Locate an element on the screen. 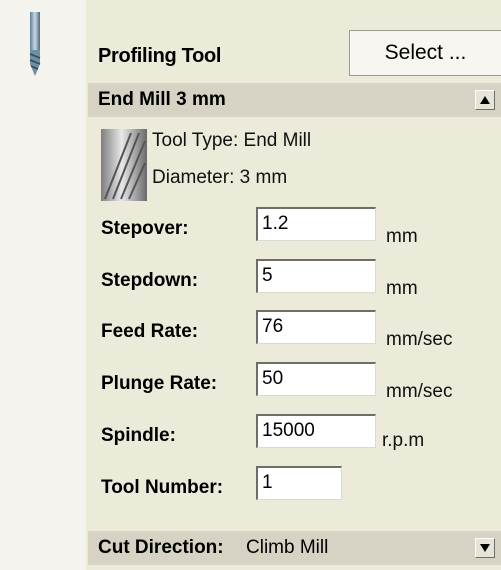 Image resolution: width=501 pixels, height=570 pixels. collapse-button is located at coordinates (485, 100).